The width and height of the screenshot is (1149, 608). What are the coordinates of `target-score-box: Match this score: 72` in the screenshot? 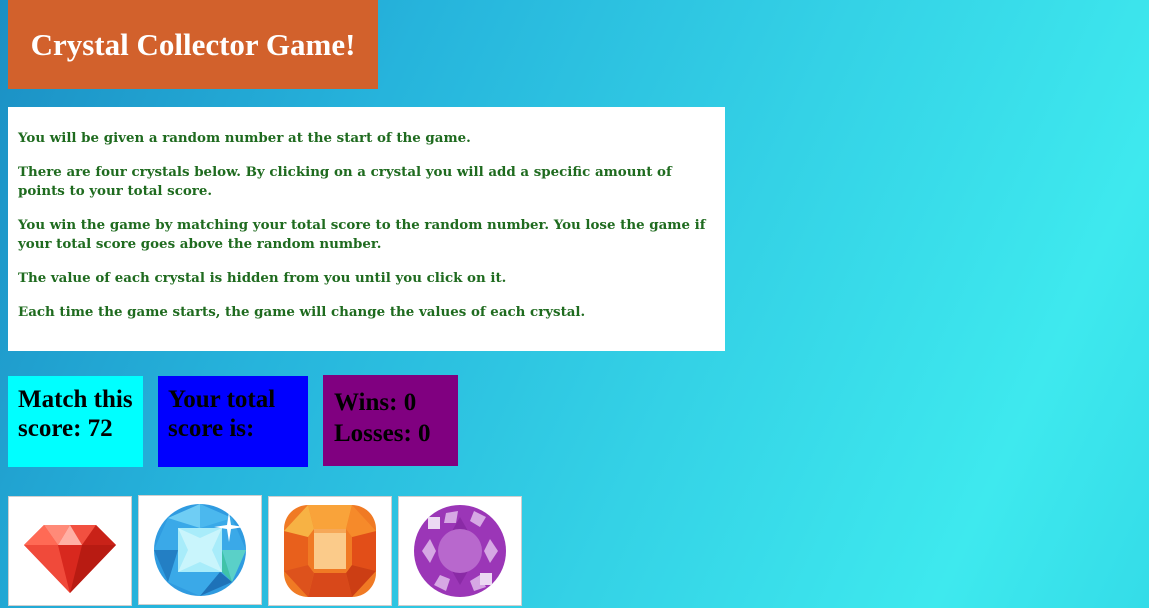 It's located at (75, 421).